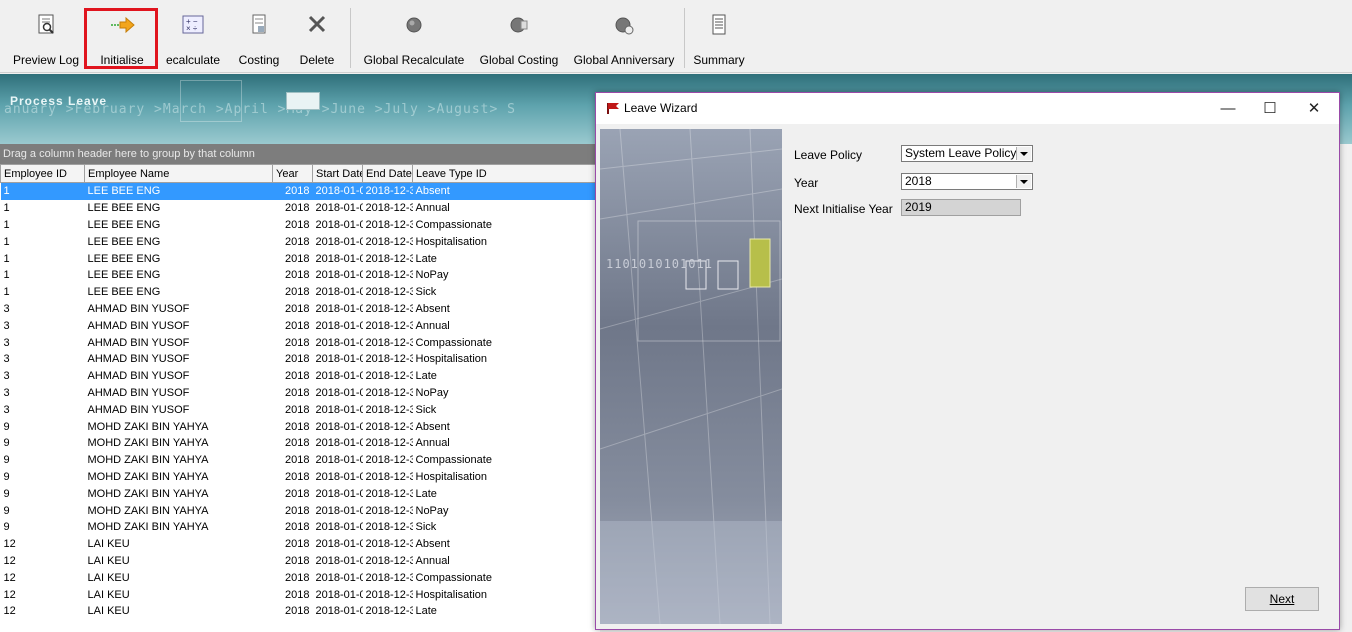 The height and width of the screenshot is (632, 1352). I want to click on global-costing-button: Global Costing, so click(519, 37).